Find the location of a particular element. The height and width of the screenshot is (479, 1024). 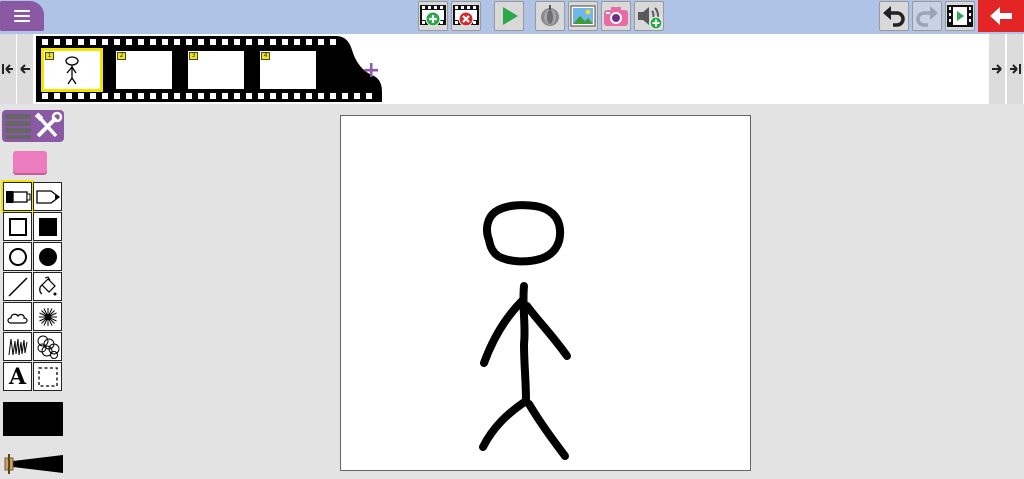

scribble-tool is located at coordinates (17, 346).